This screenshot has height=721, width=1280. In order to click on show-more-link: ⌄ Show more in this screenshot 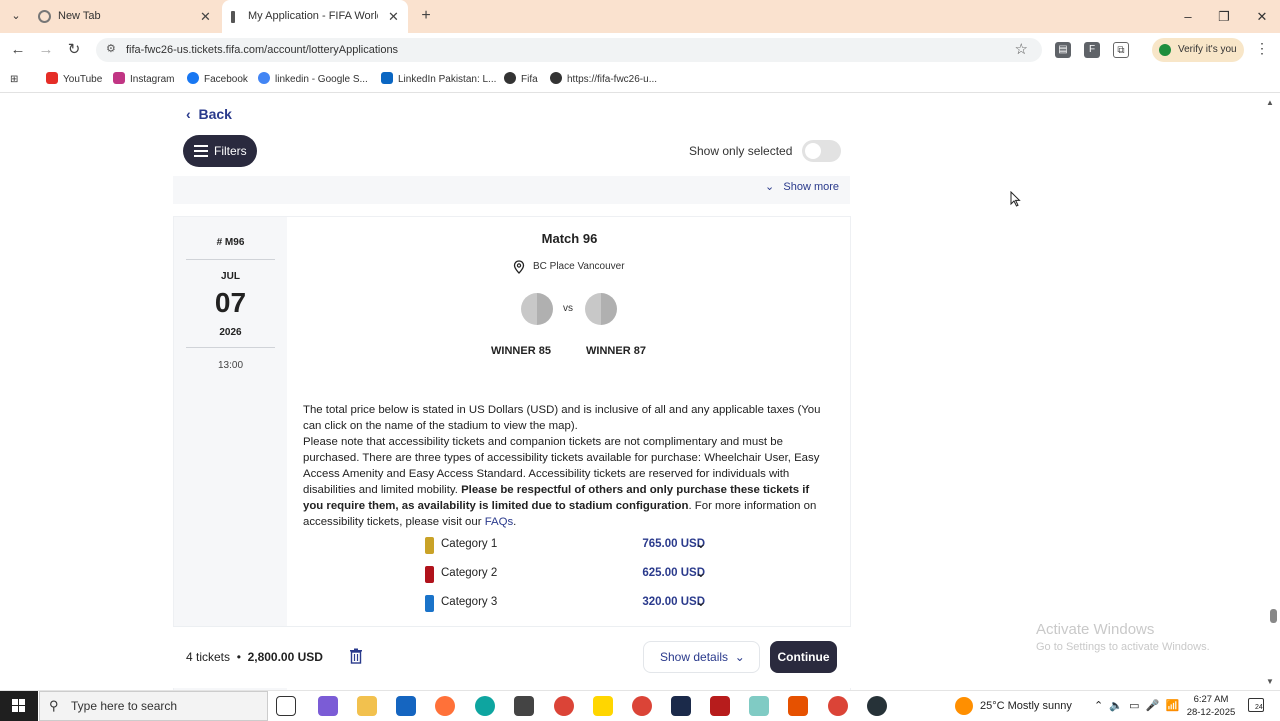, I will do `click(802, 186)`.